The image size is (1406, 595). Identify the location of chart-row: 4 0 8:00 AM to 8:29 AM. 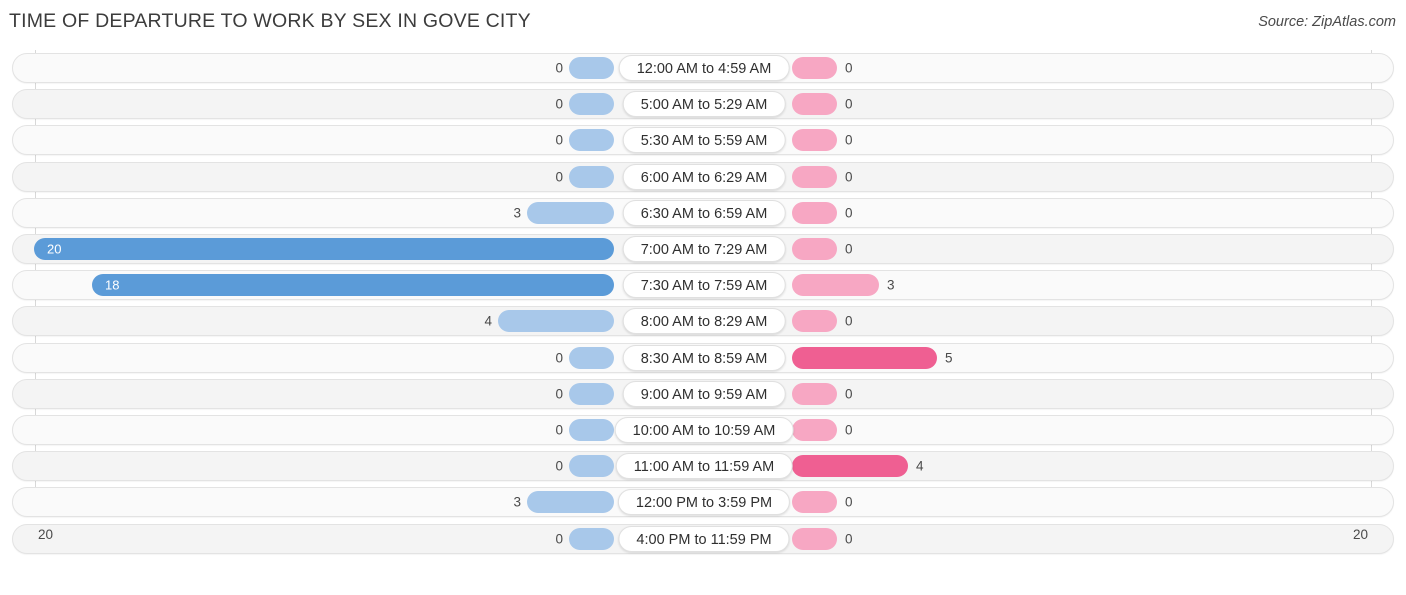
(703, 321).